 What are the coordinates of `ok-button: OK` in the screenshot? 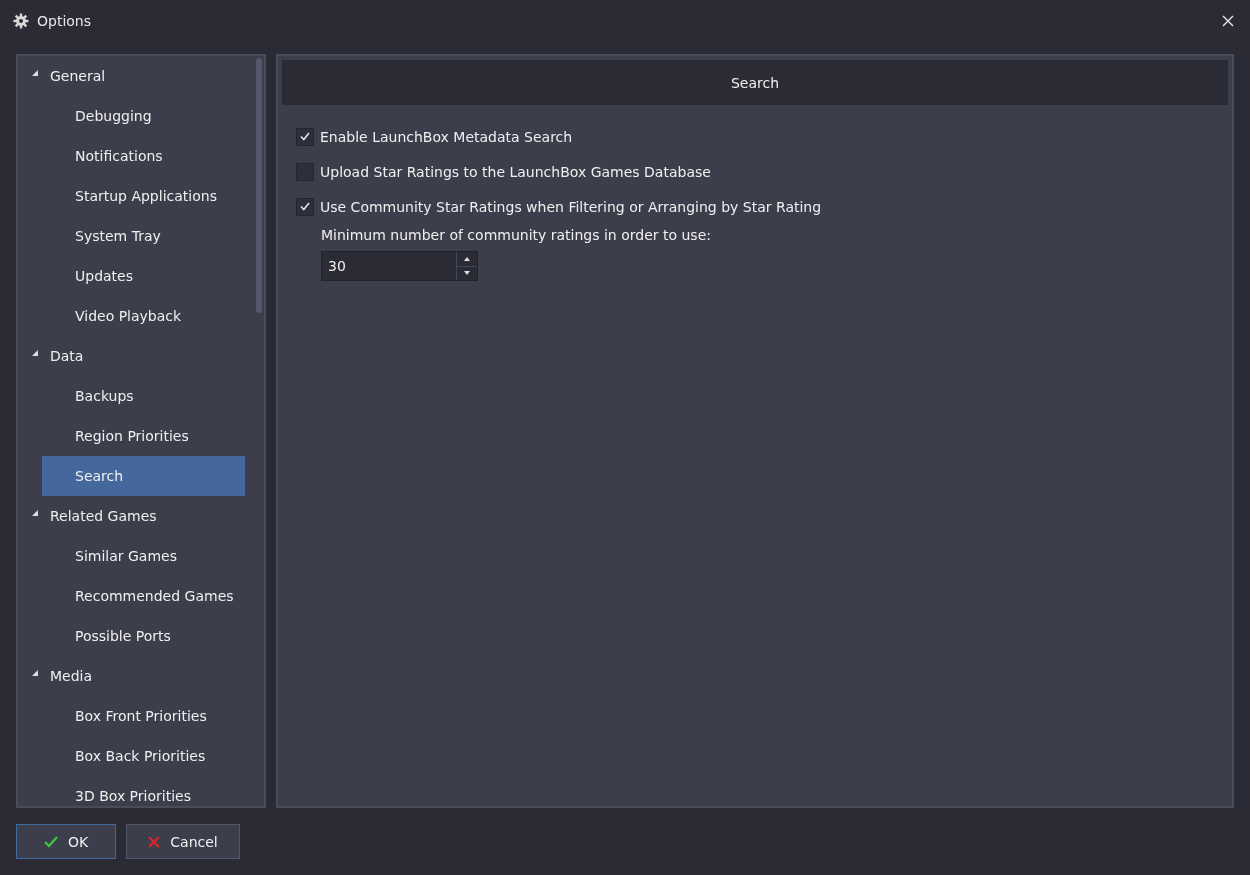 It's located at (66, 841).